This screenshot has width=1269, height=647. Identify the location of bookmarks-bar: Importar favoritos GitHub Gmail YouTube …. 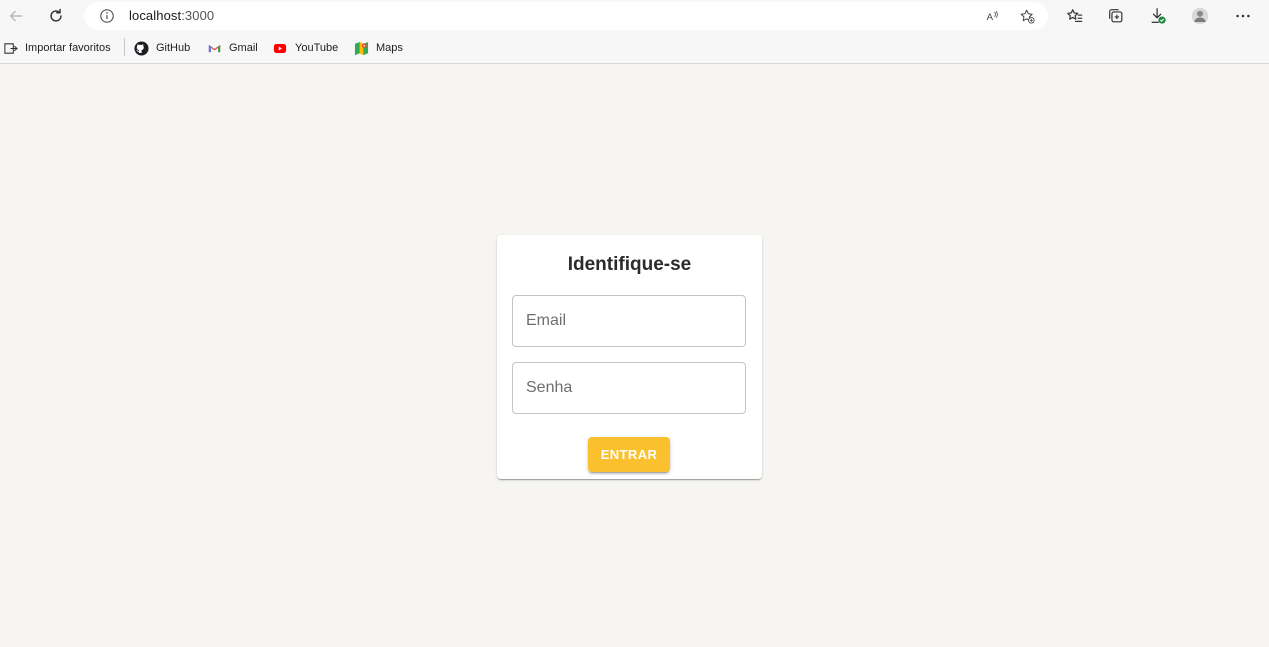
(634, 48).